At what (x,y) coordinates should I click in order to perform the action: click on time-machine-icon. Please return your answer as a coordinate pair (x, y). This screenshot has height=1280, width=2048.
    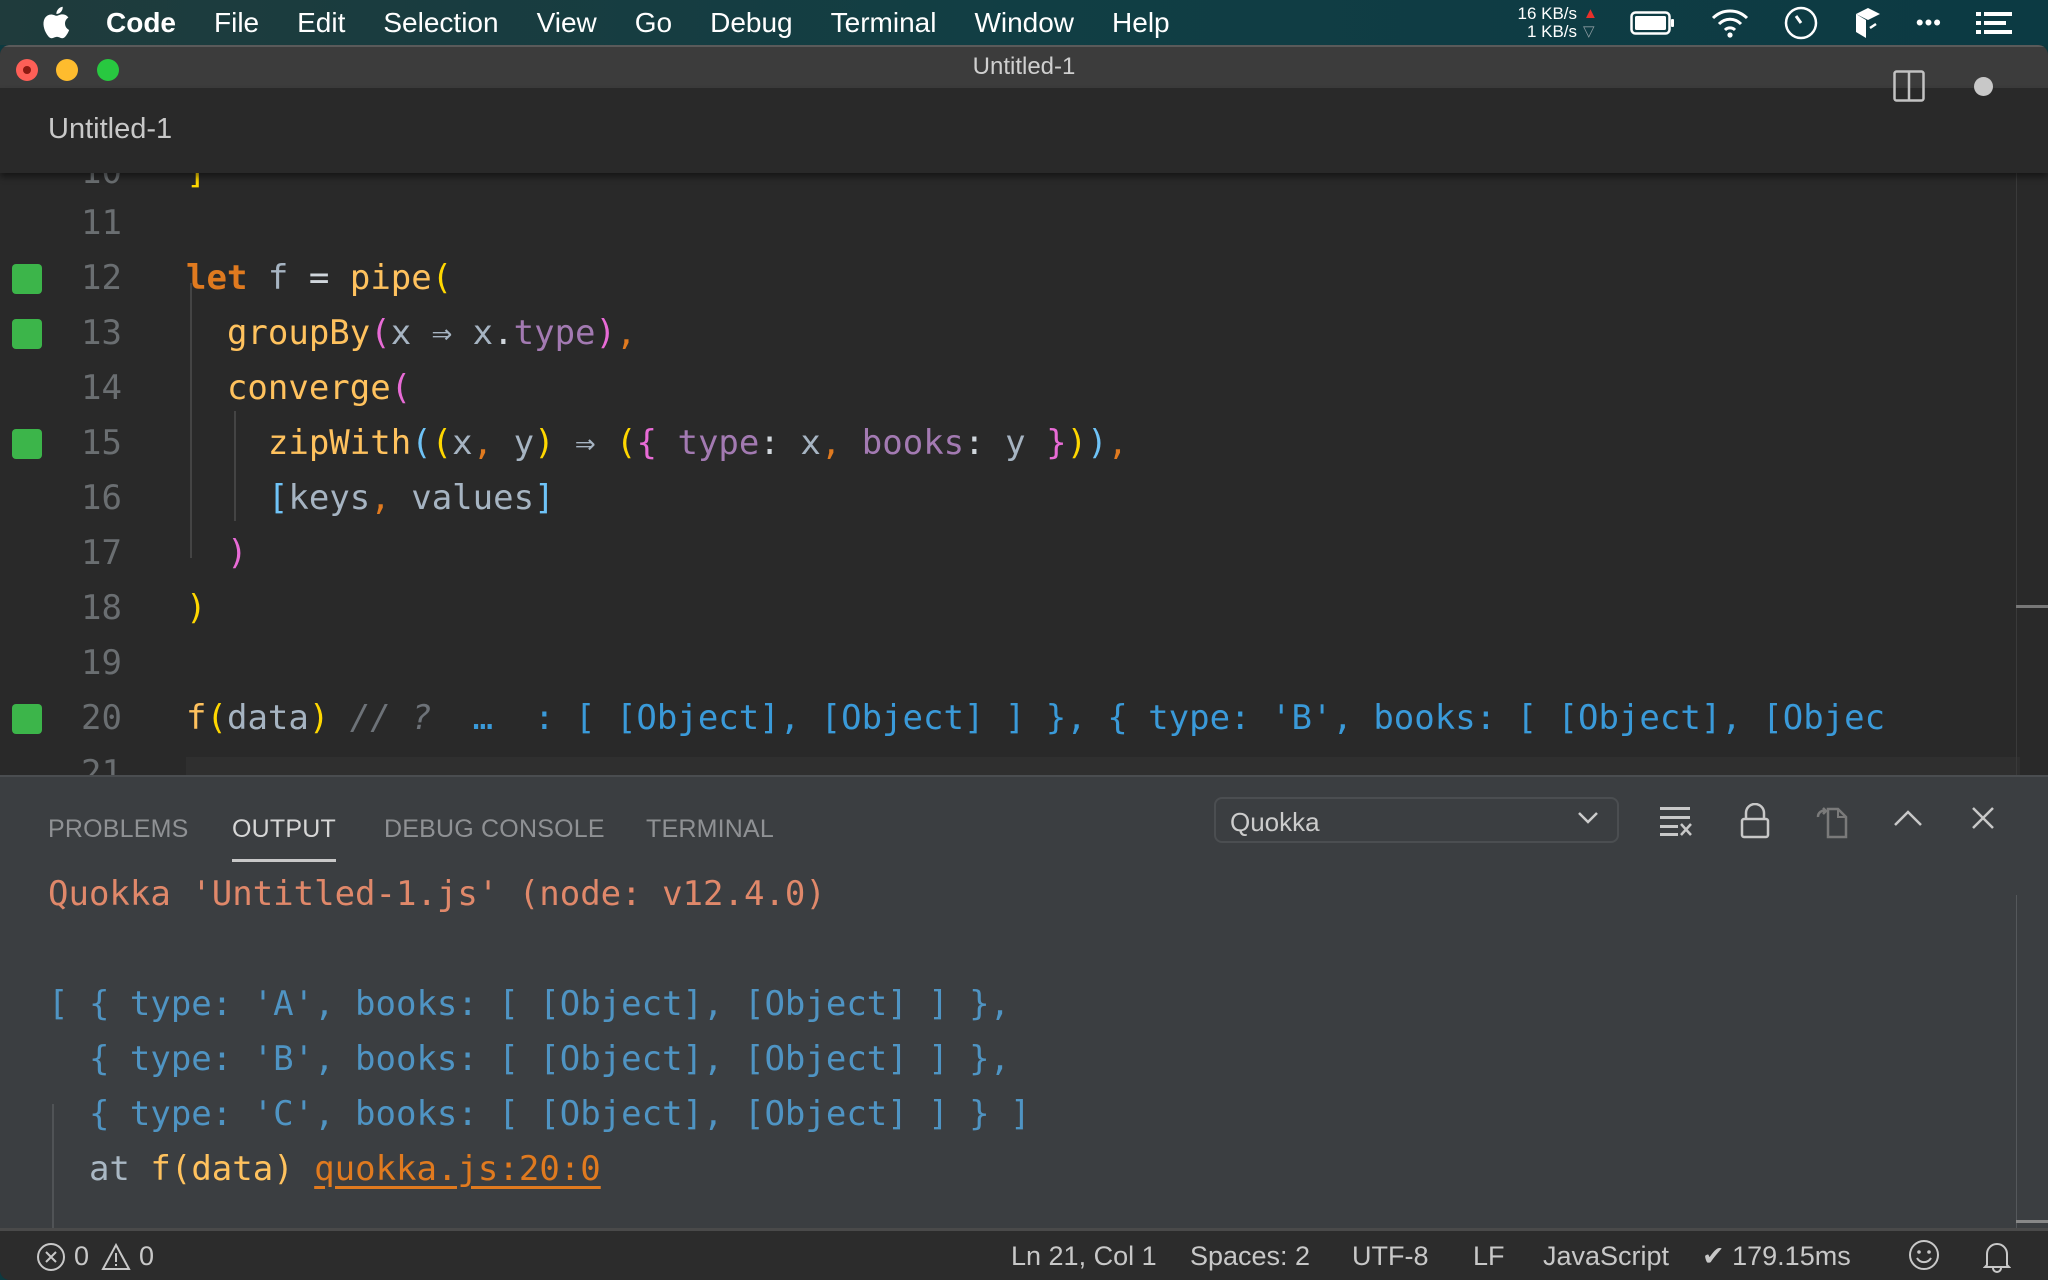
    Looking at the image, I should click on (1801, 23).